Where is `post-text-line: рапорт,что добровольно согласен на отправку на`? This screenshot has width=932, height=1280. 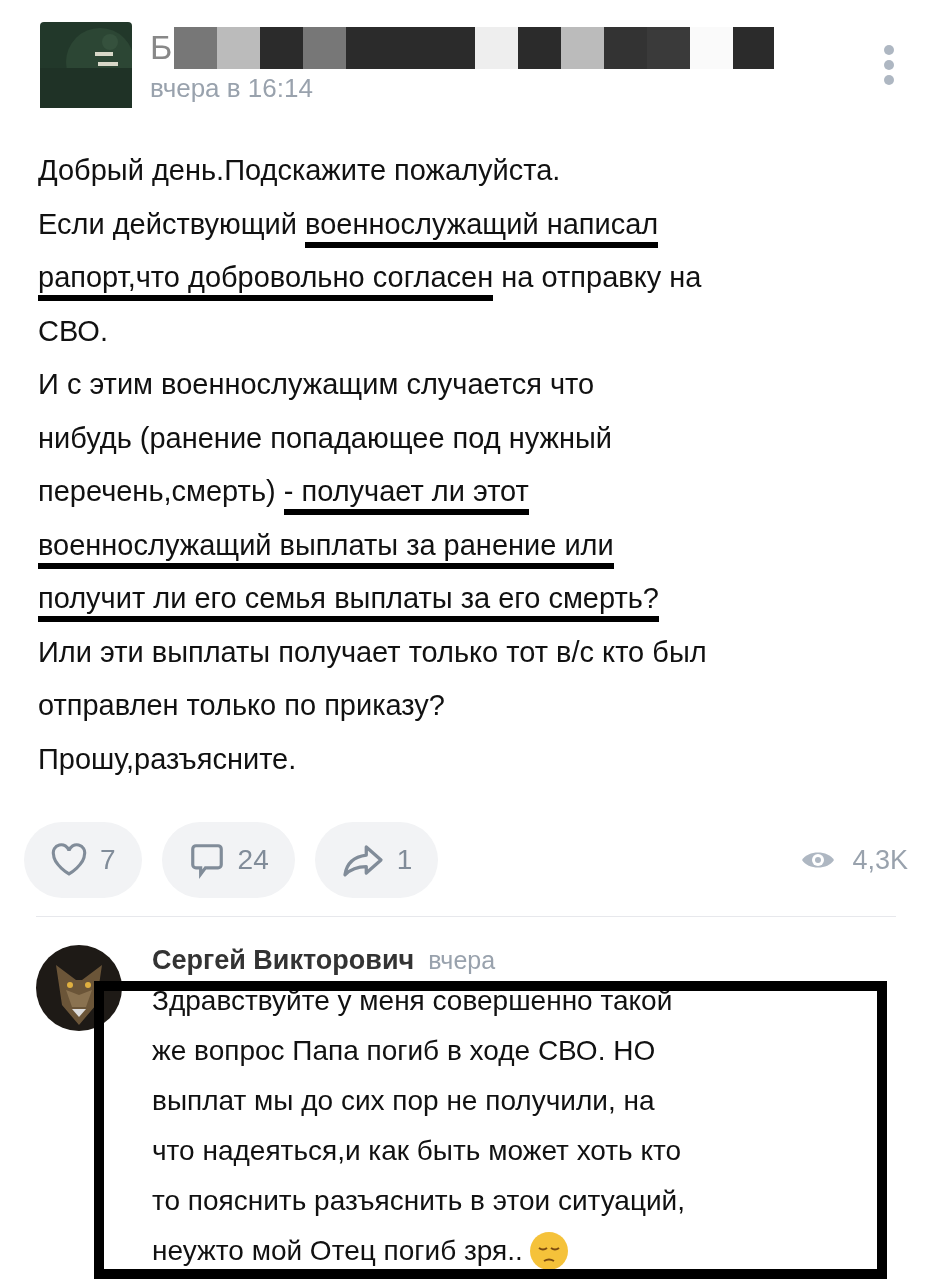
post-text-line: рапорт,что добровольно согласен на отправку на is located at coordinates (470, 278).